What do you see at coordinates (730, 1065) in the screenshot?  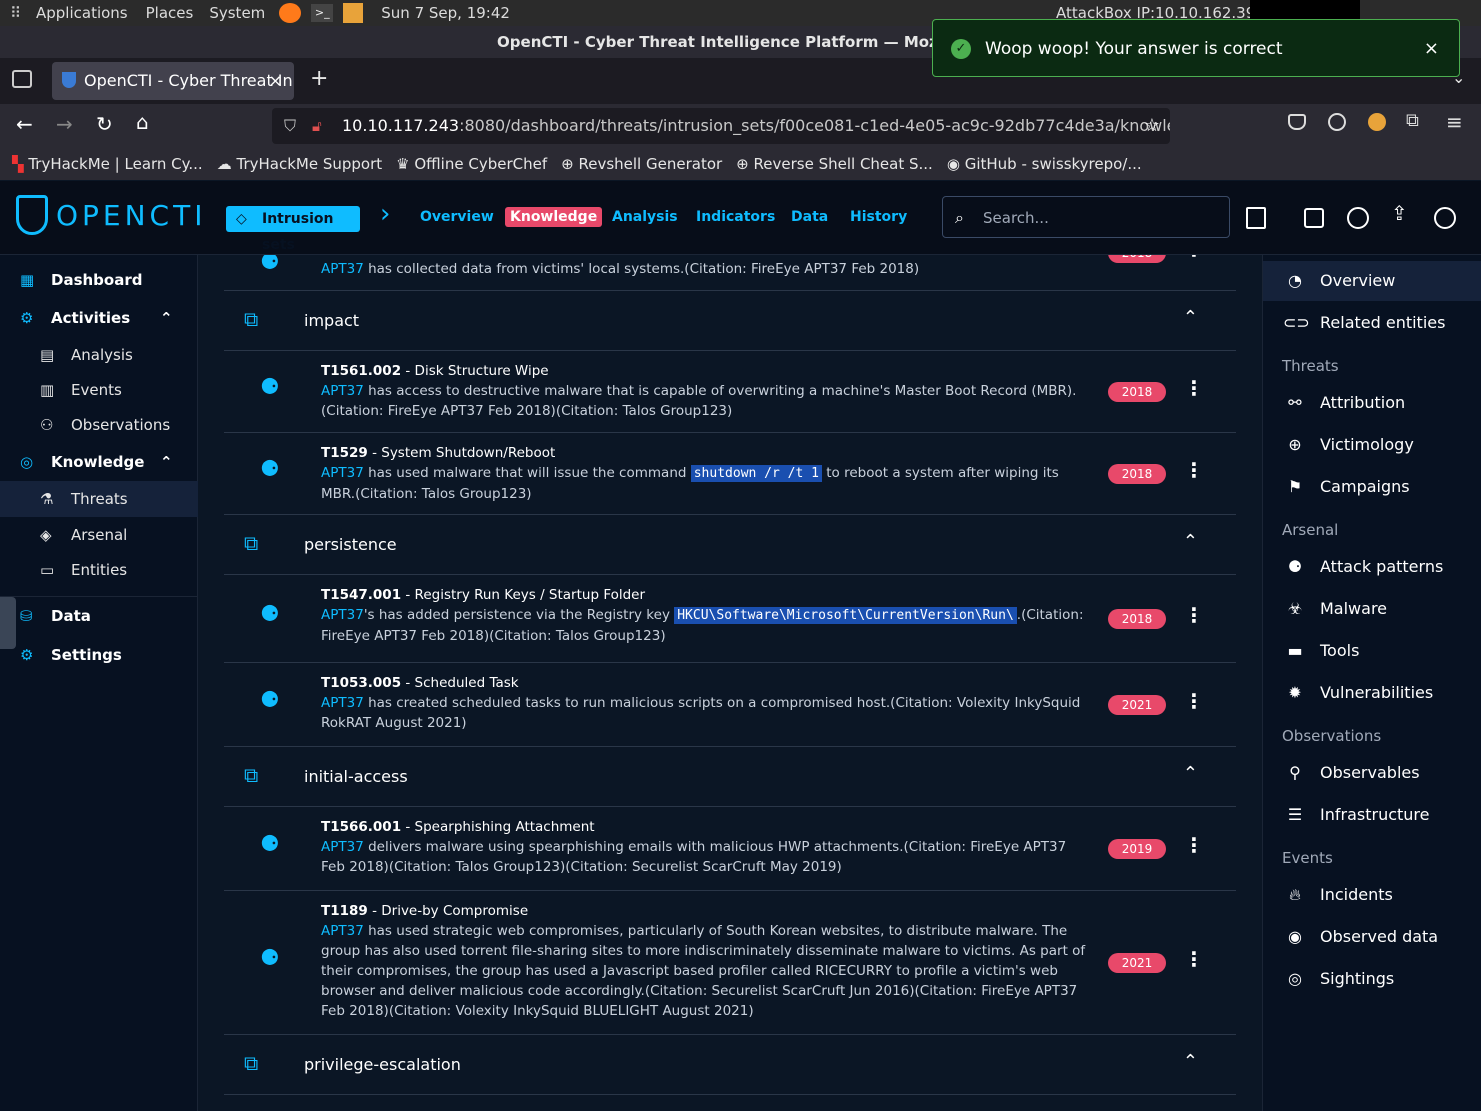 I see `kill-chain-phase-header: ⧉ privilege-escalation ⌃` at bounding box center [730, 1065].